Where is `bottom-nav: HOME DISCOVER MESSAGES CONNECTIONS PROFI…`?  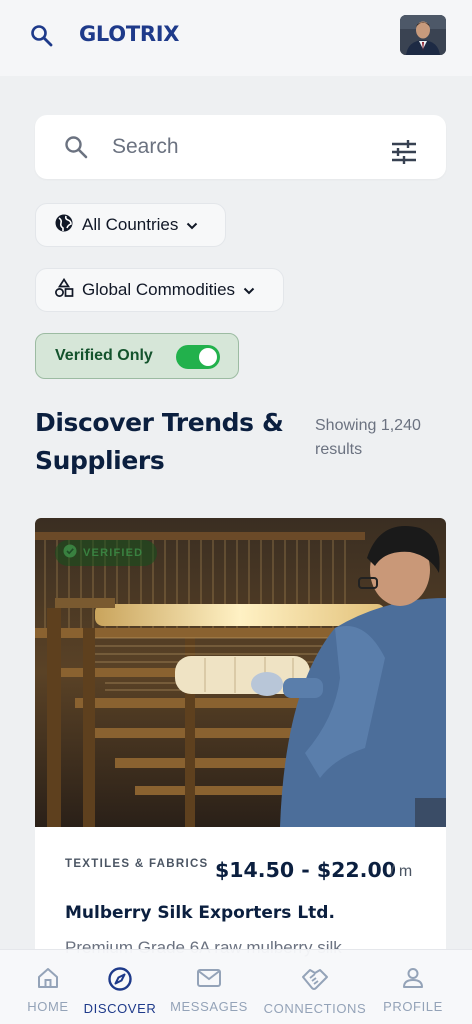 bottom-nav: HOME DISCOVER MESSAGES CONNECTIONS PROFI… is located at coordinates (236, 986).